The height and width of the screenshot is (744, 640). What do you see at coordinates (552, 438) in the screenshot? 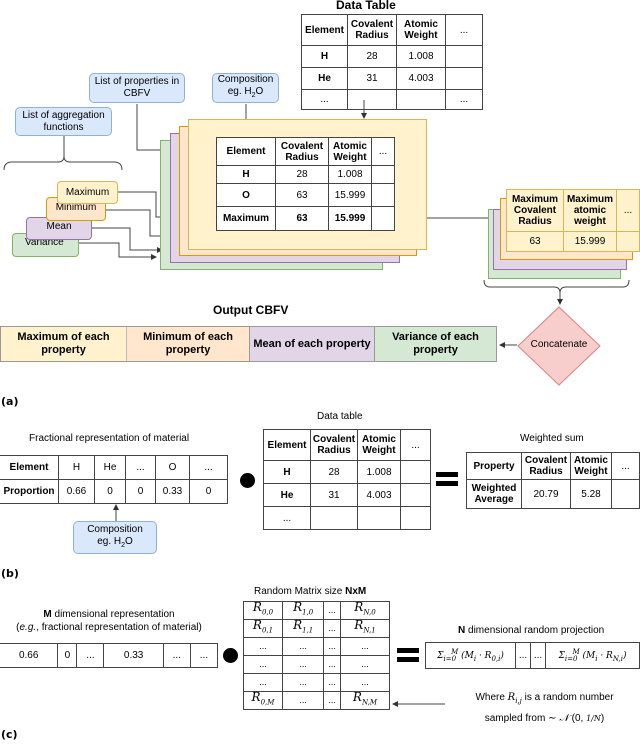
I see `weighted-title: Weighted sum` at bounding box center [552, 438].